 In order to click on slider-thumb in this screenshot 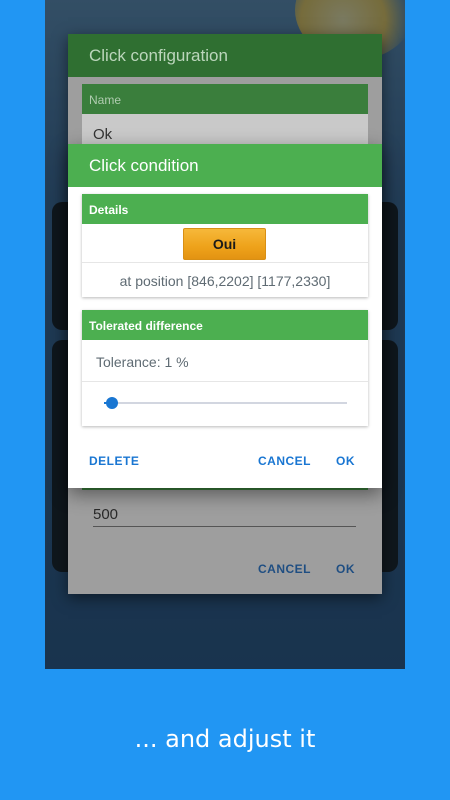, I will do `click(112, 403)`.